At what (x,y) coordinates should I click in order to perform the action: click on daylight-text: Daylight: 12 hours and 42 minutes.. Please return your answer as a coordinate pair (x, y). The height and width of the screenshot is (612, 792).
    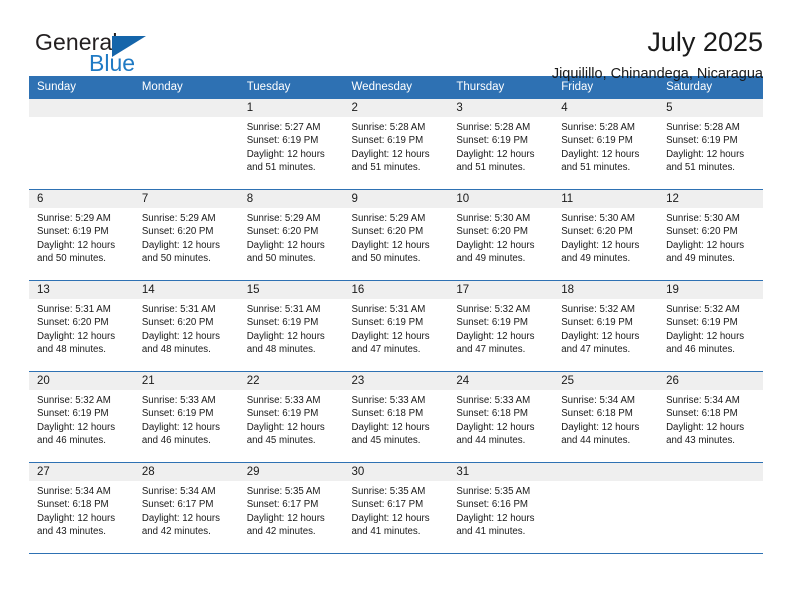
    Looking at the image, I should click on (180, 525).